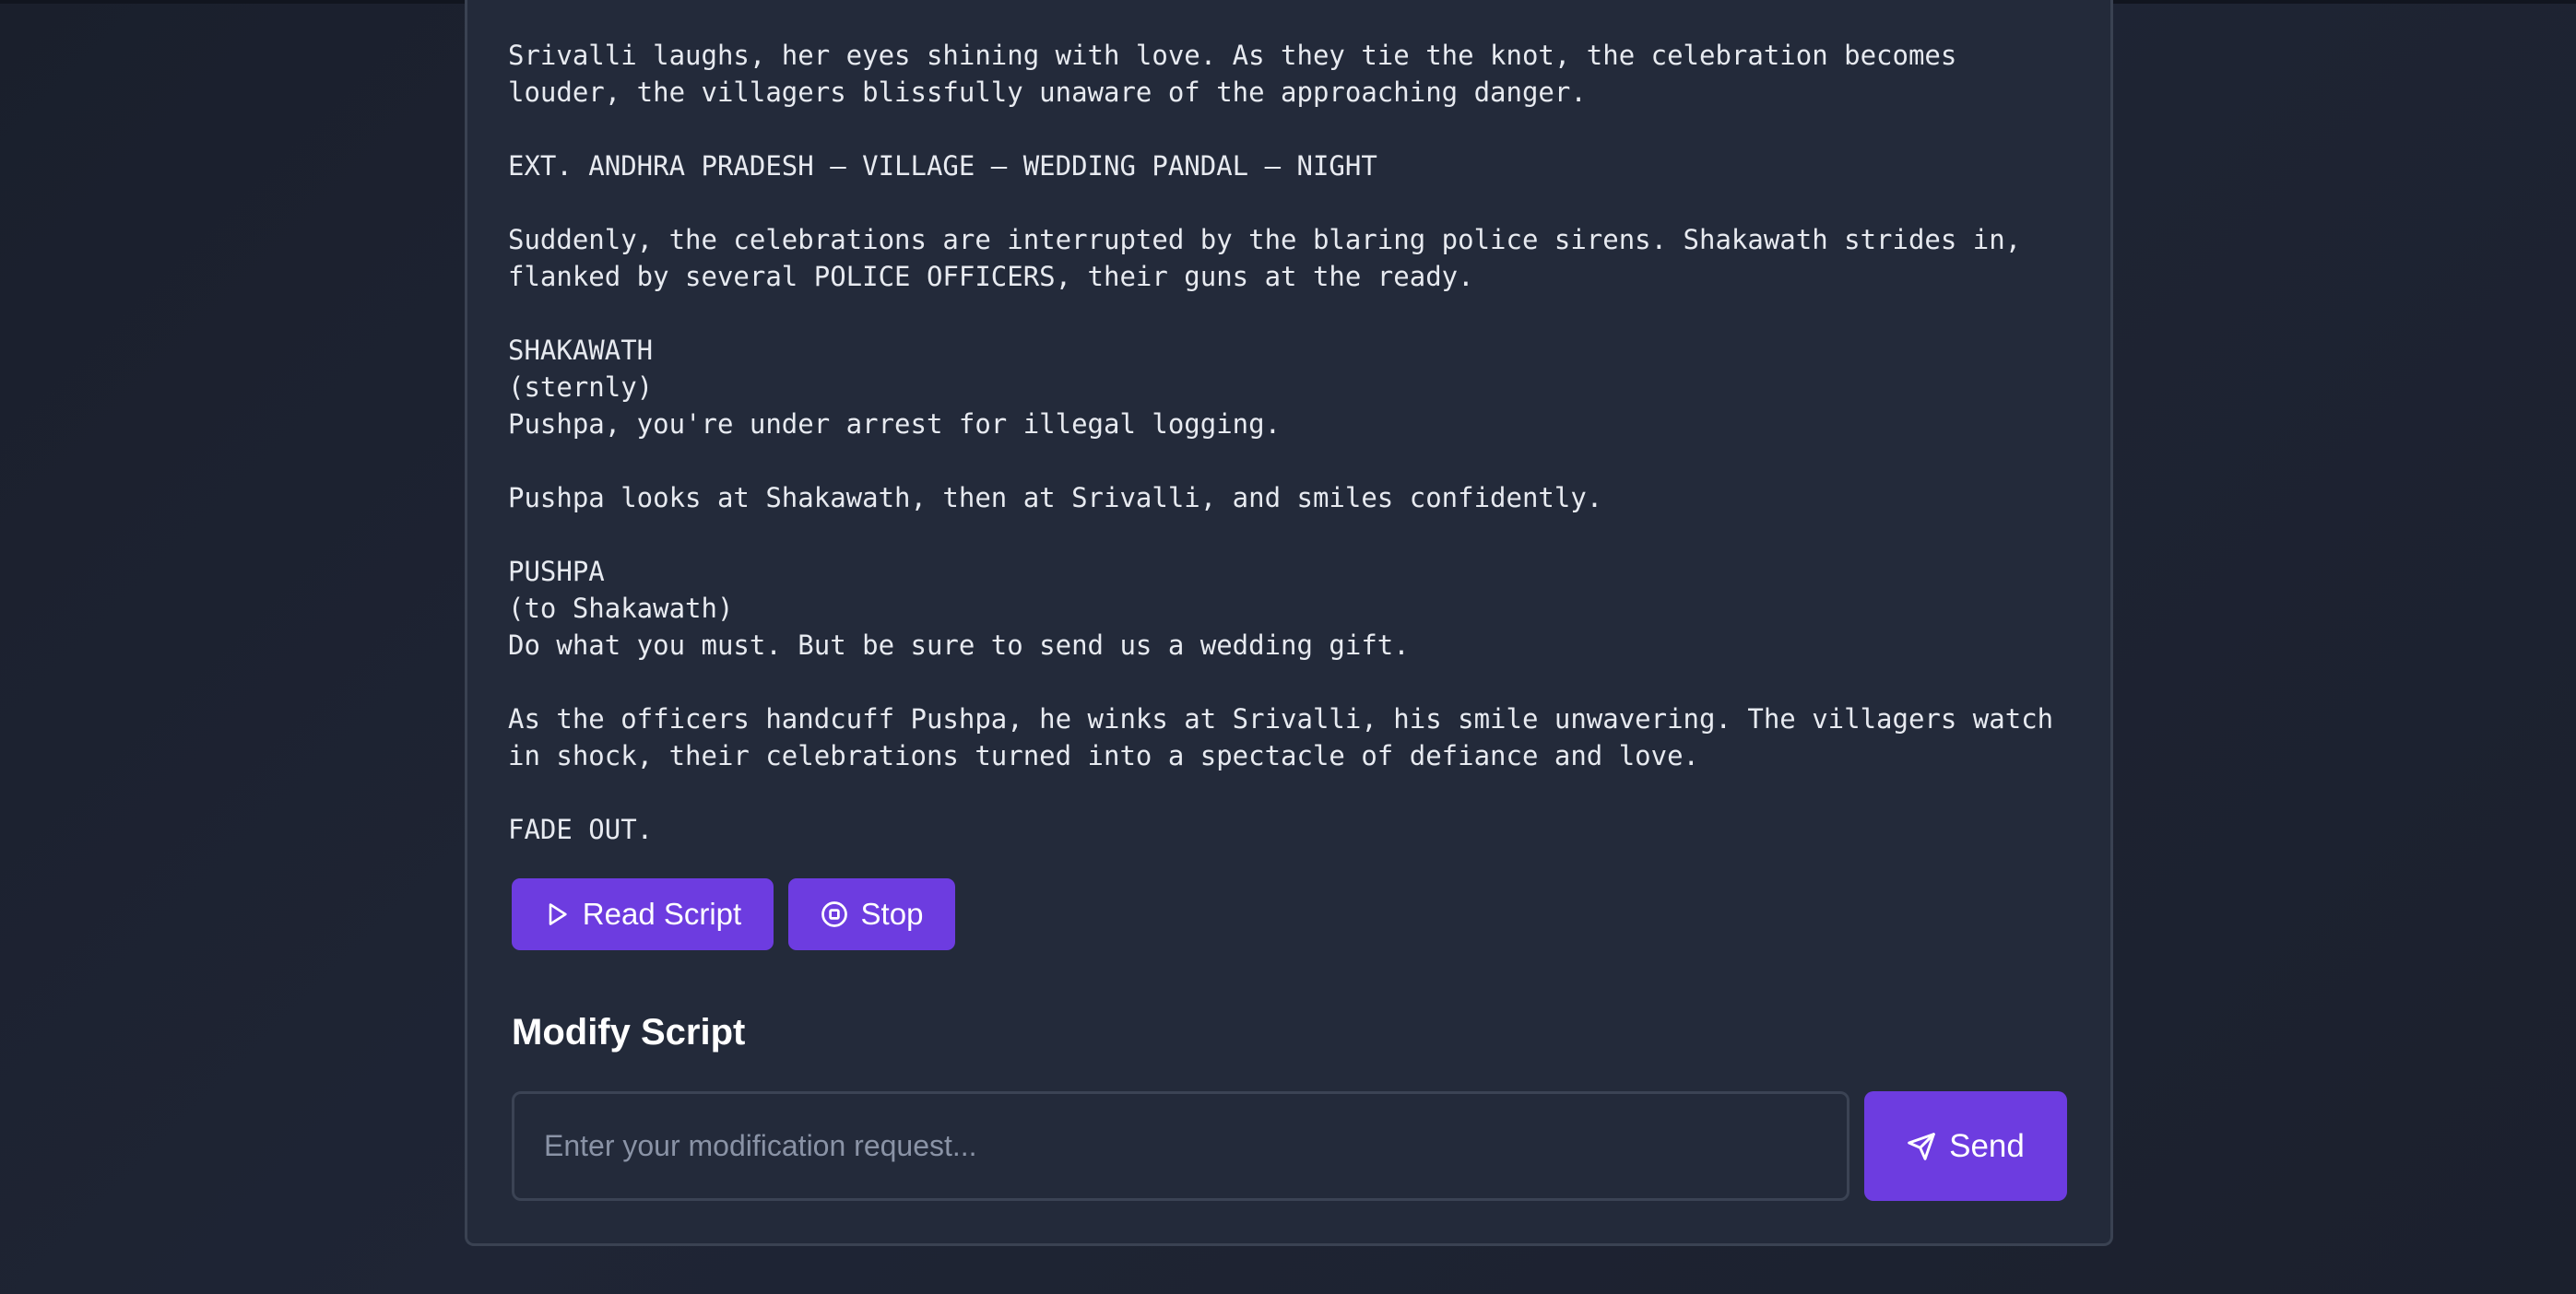 The height and width of the screenshot is (1294, 2576). Describe the element at coordinates (1987, 1146) in the screenshot. I see `send-label: Send` at that location.